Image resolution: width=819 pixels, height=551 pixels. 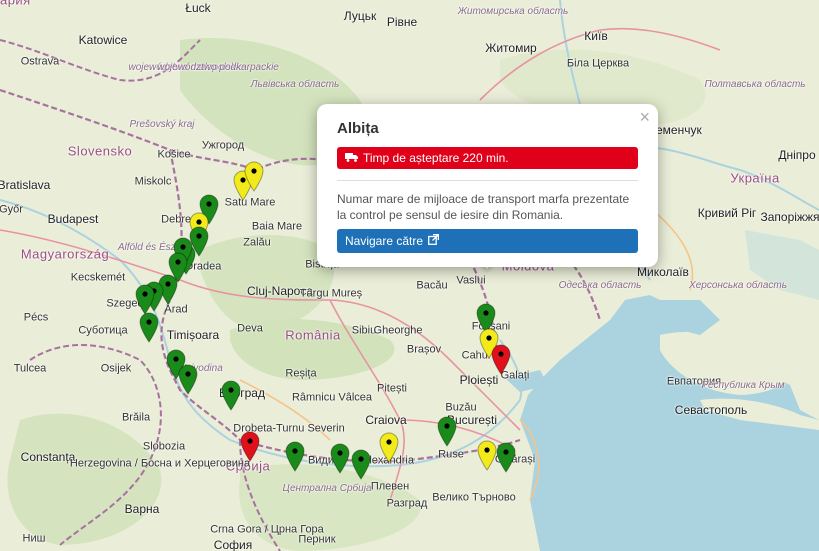 What do you see at coordinates (142, 509) in the screenshot?
I see `map-label: Варна` at bounding box center [142, 509].